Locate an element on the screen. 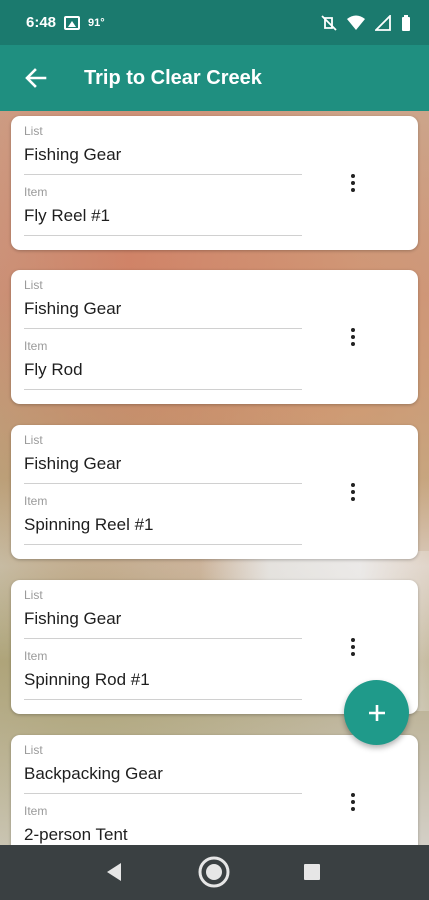 The image size is (429, 900). add-item-fab is located at coordinates (376, 712).